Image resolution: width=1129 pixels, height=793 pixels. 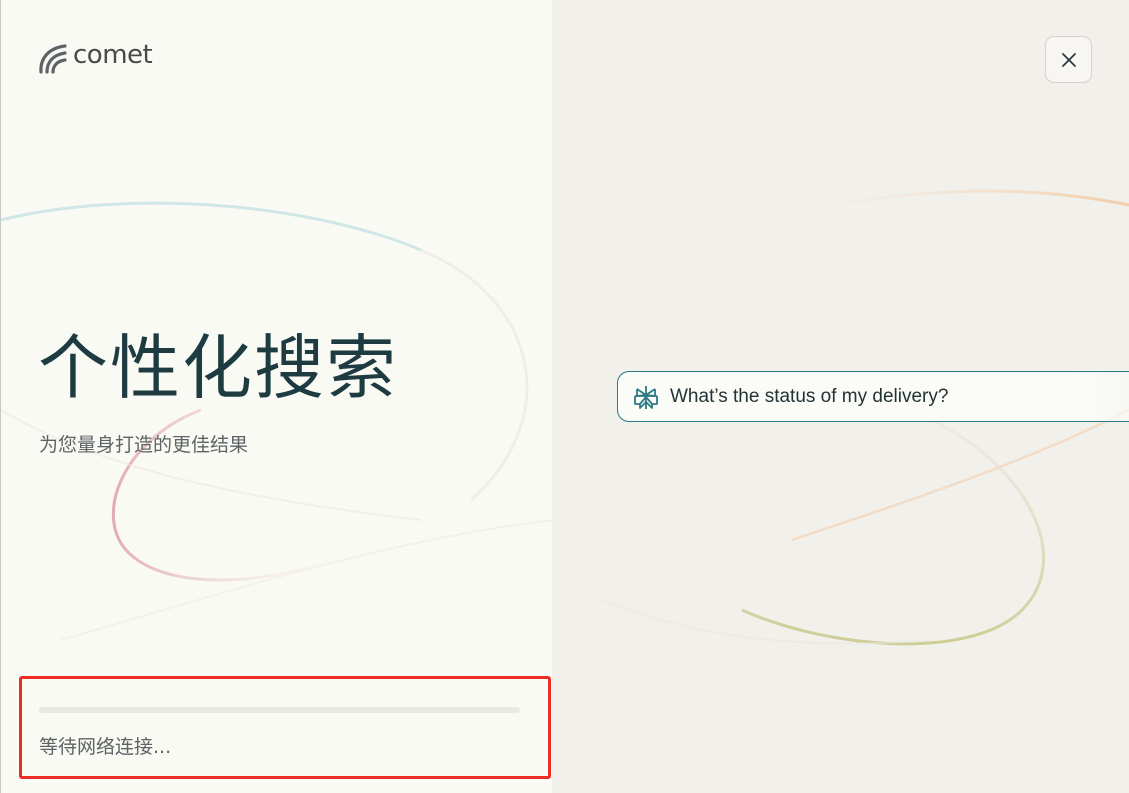 I want to click on close-icon, so click(x=1068, y=59).